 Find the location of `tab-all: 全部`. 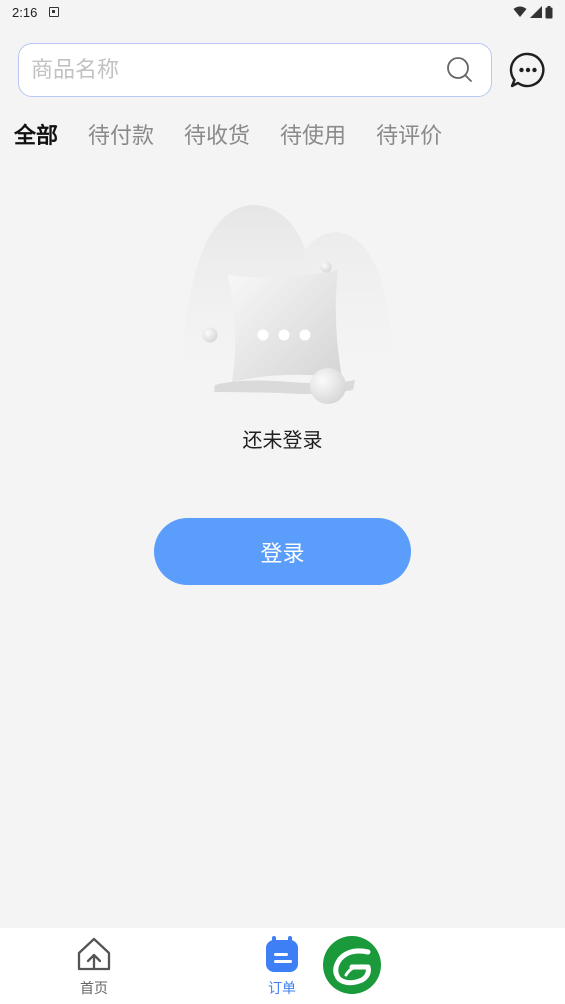

tab-all: 全部 is located at coordinates (36, 134).